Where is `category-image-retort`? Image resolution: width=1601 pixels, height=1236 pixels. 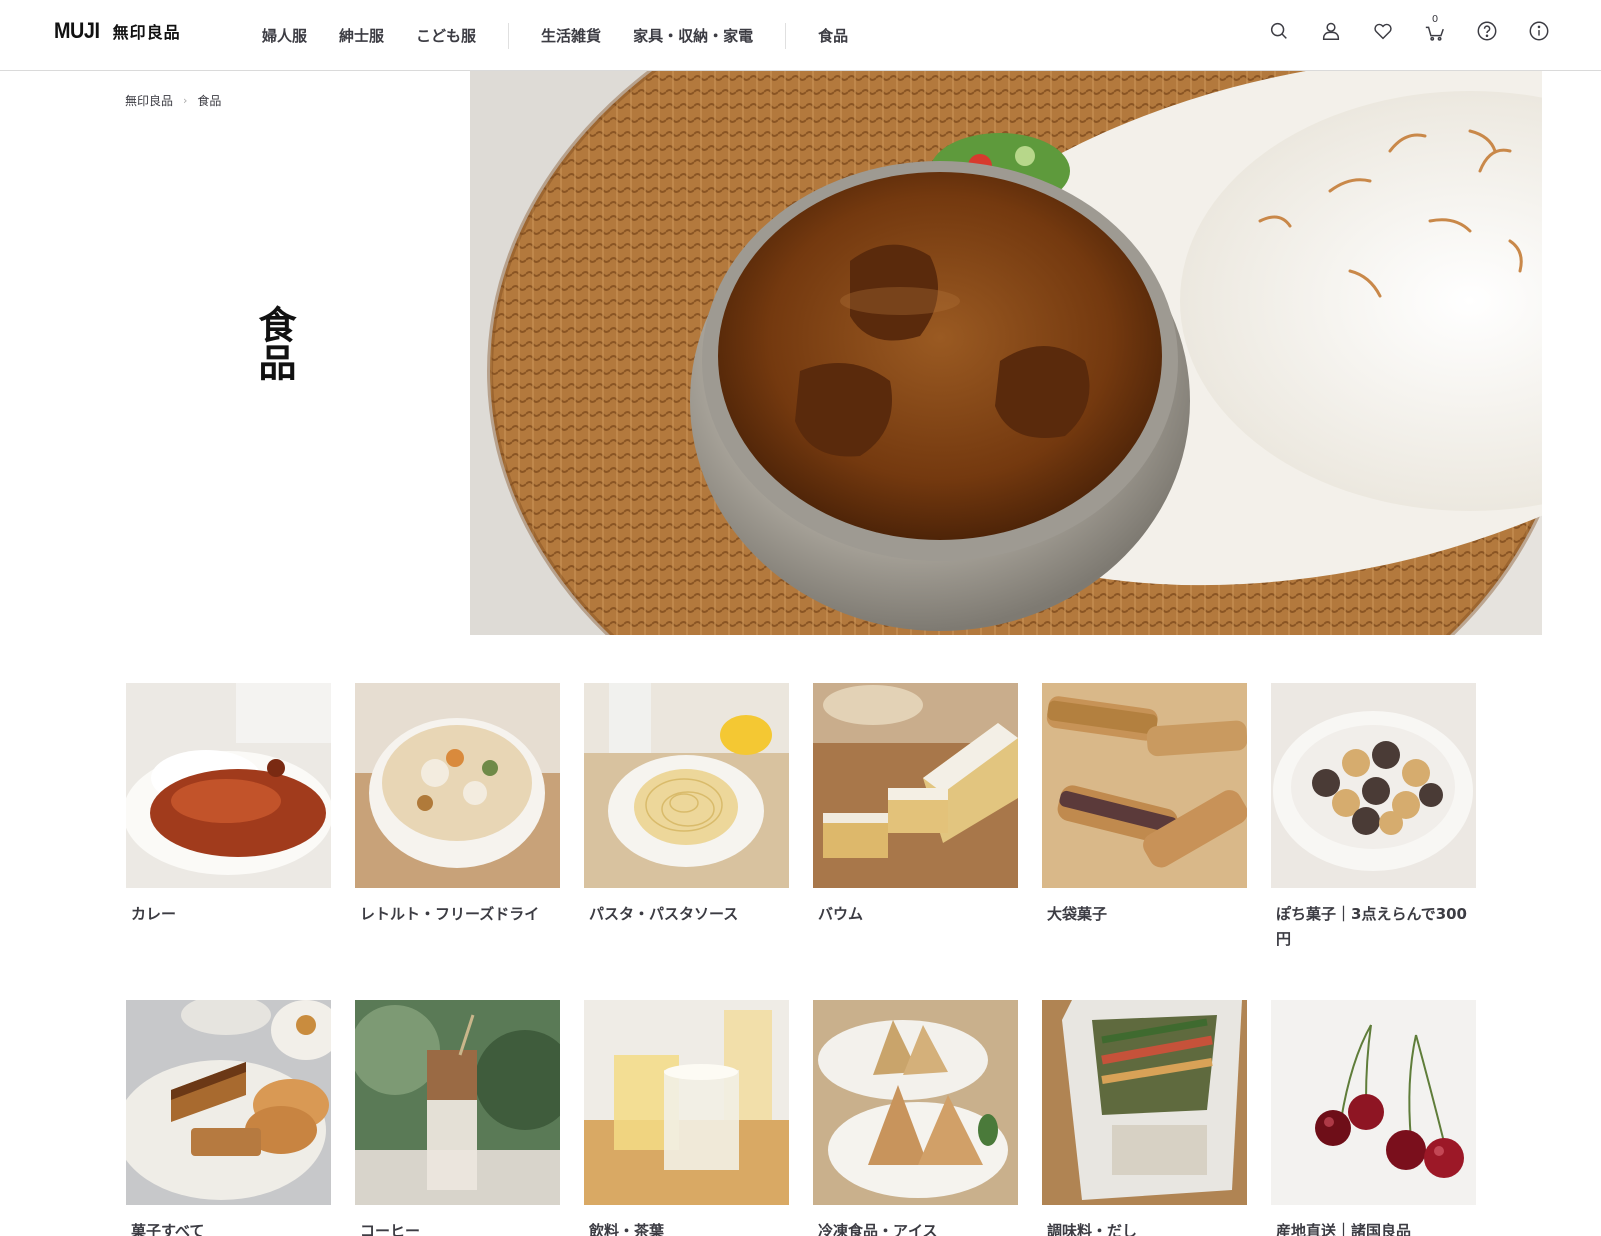 category-image-retort is located at coordinates (457, 785).